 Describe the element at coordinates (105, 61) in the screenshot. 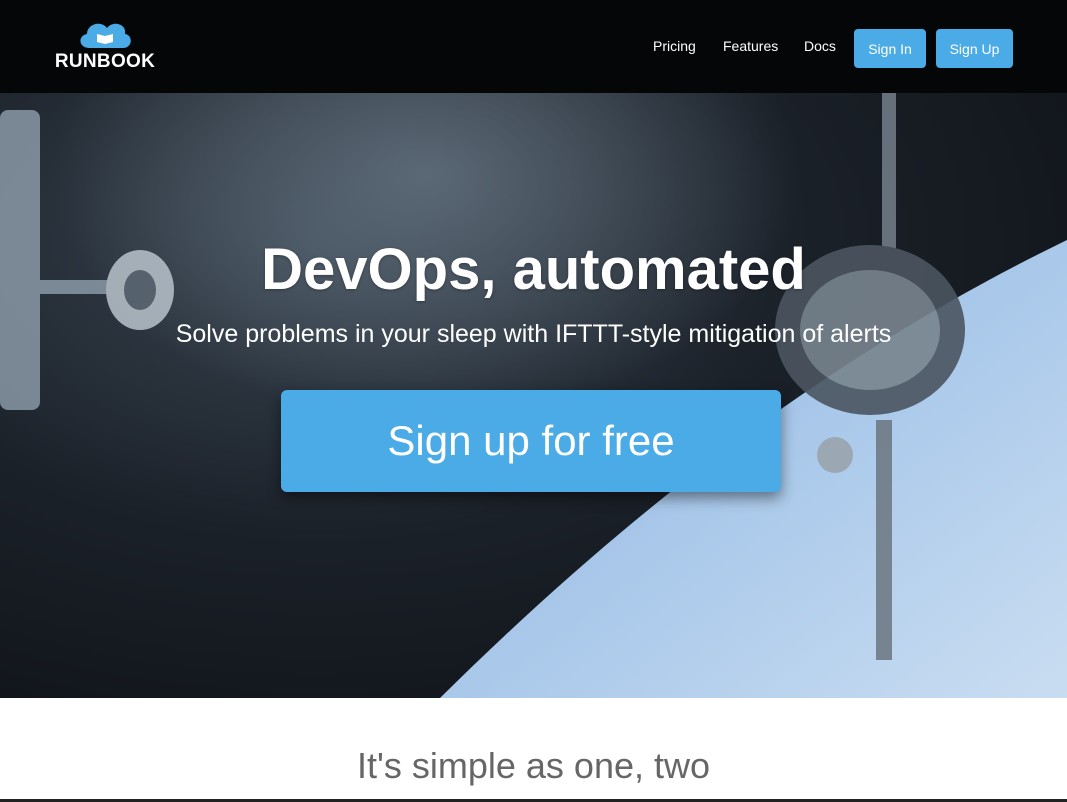

I see `brand-name: RUNBOOK` at that location.